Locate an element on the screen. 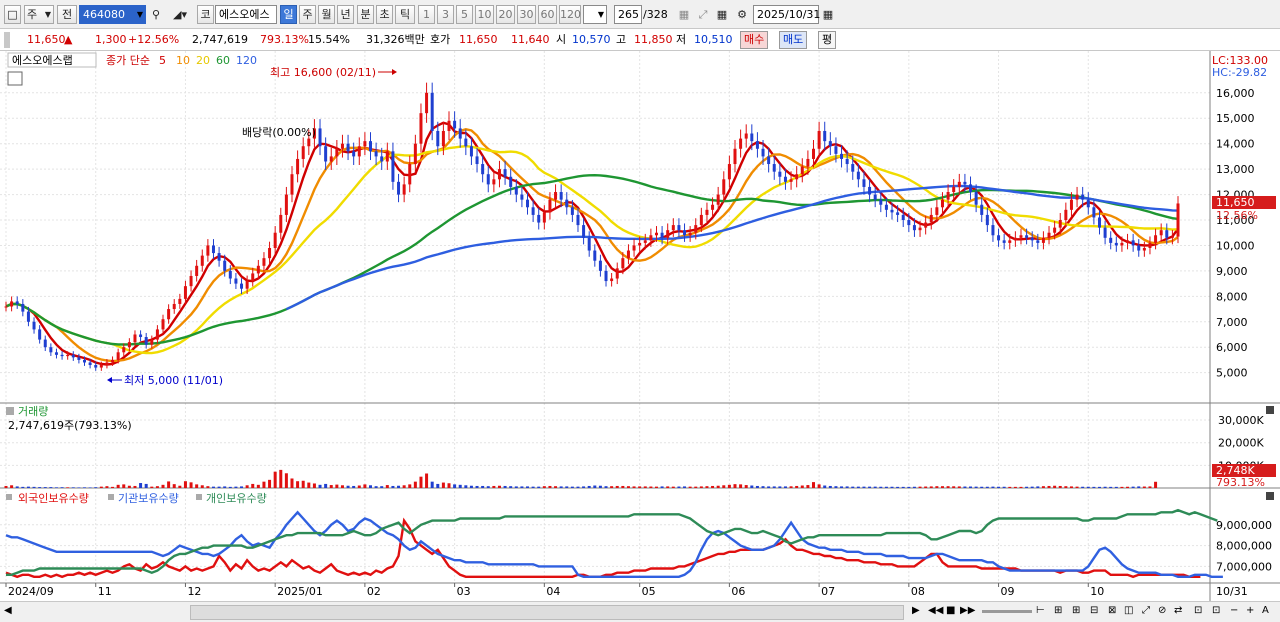  text-size-icon: A is located at coordinates (1265, 611).